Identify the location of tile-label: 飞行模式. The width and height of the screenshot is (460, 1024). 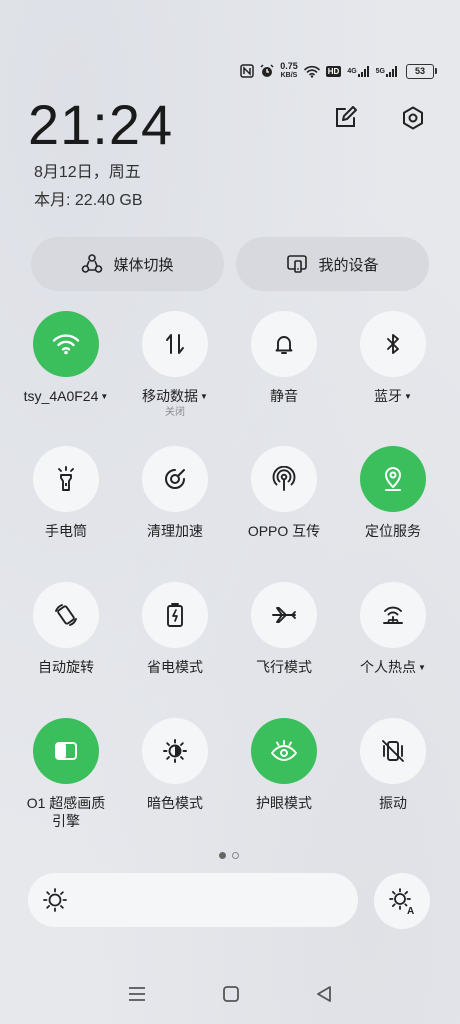
(284, 667).